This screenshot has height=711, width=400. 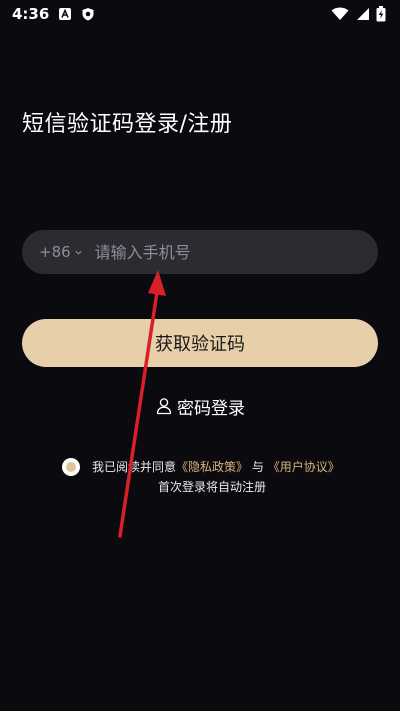 What do you see at coordinates (340, 13) in the screenshot?
I see `wifi-icon` at bounding box center [340, 13].